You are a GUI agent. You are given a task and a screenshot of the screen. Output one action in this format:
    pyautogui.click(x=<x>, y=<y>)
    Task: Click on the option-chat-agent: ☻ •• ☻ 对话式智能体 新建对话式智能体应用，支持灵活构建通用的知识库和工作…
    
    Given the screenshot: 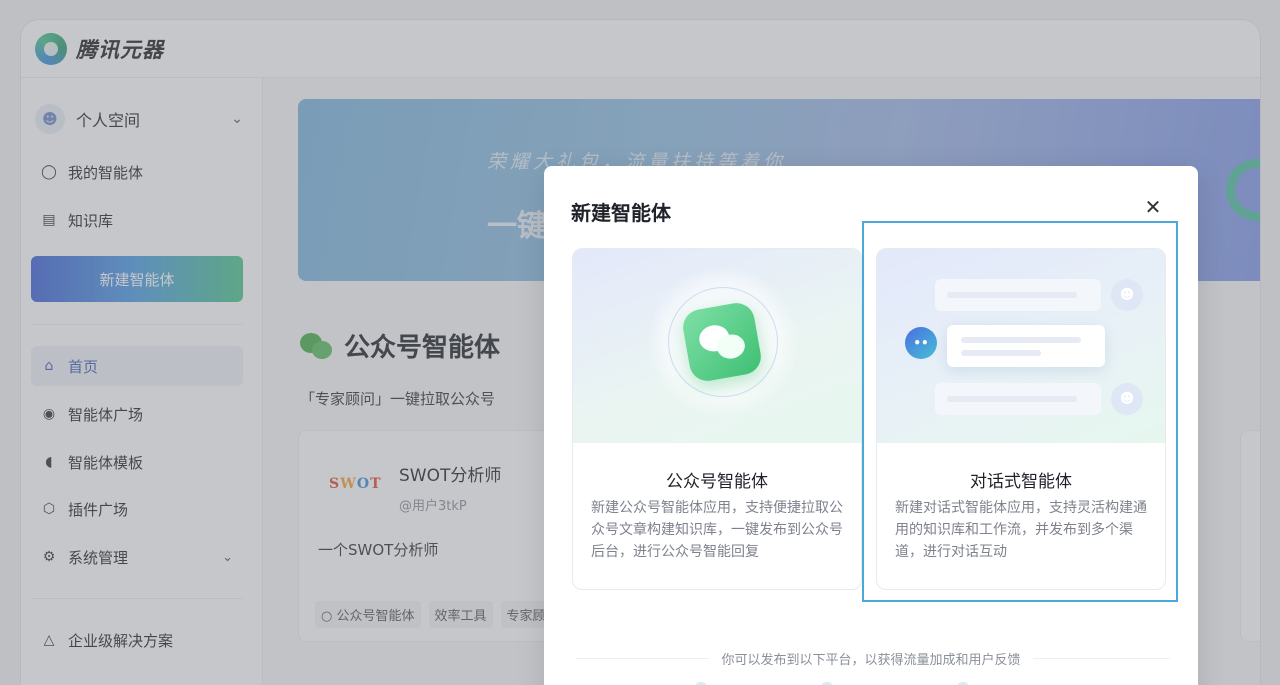 What is the action you would take?
    pyautogui.click(x=1021, y=419)
    